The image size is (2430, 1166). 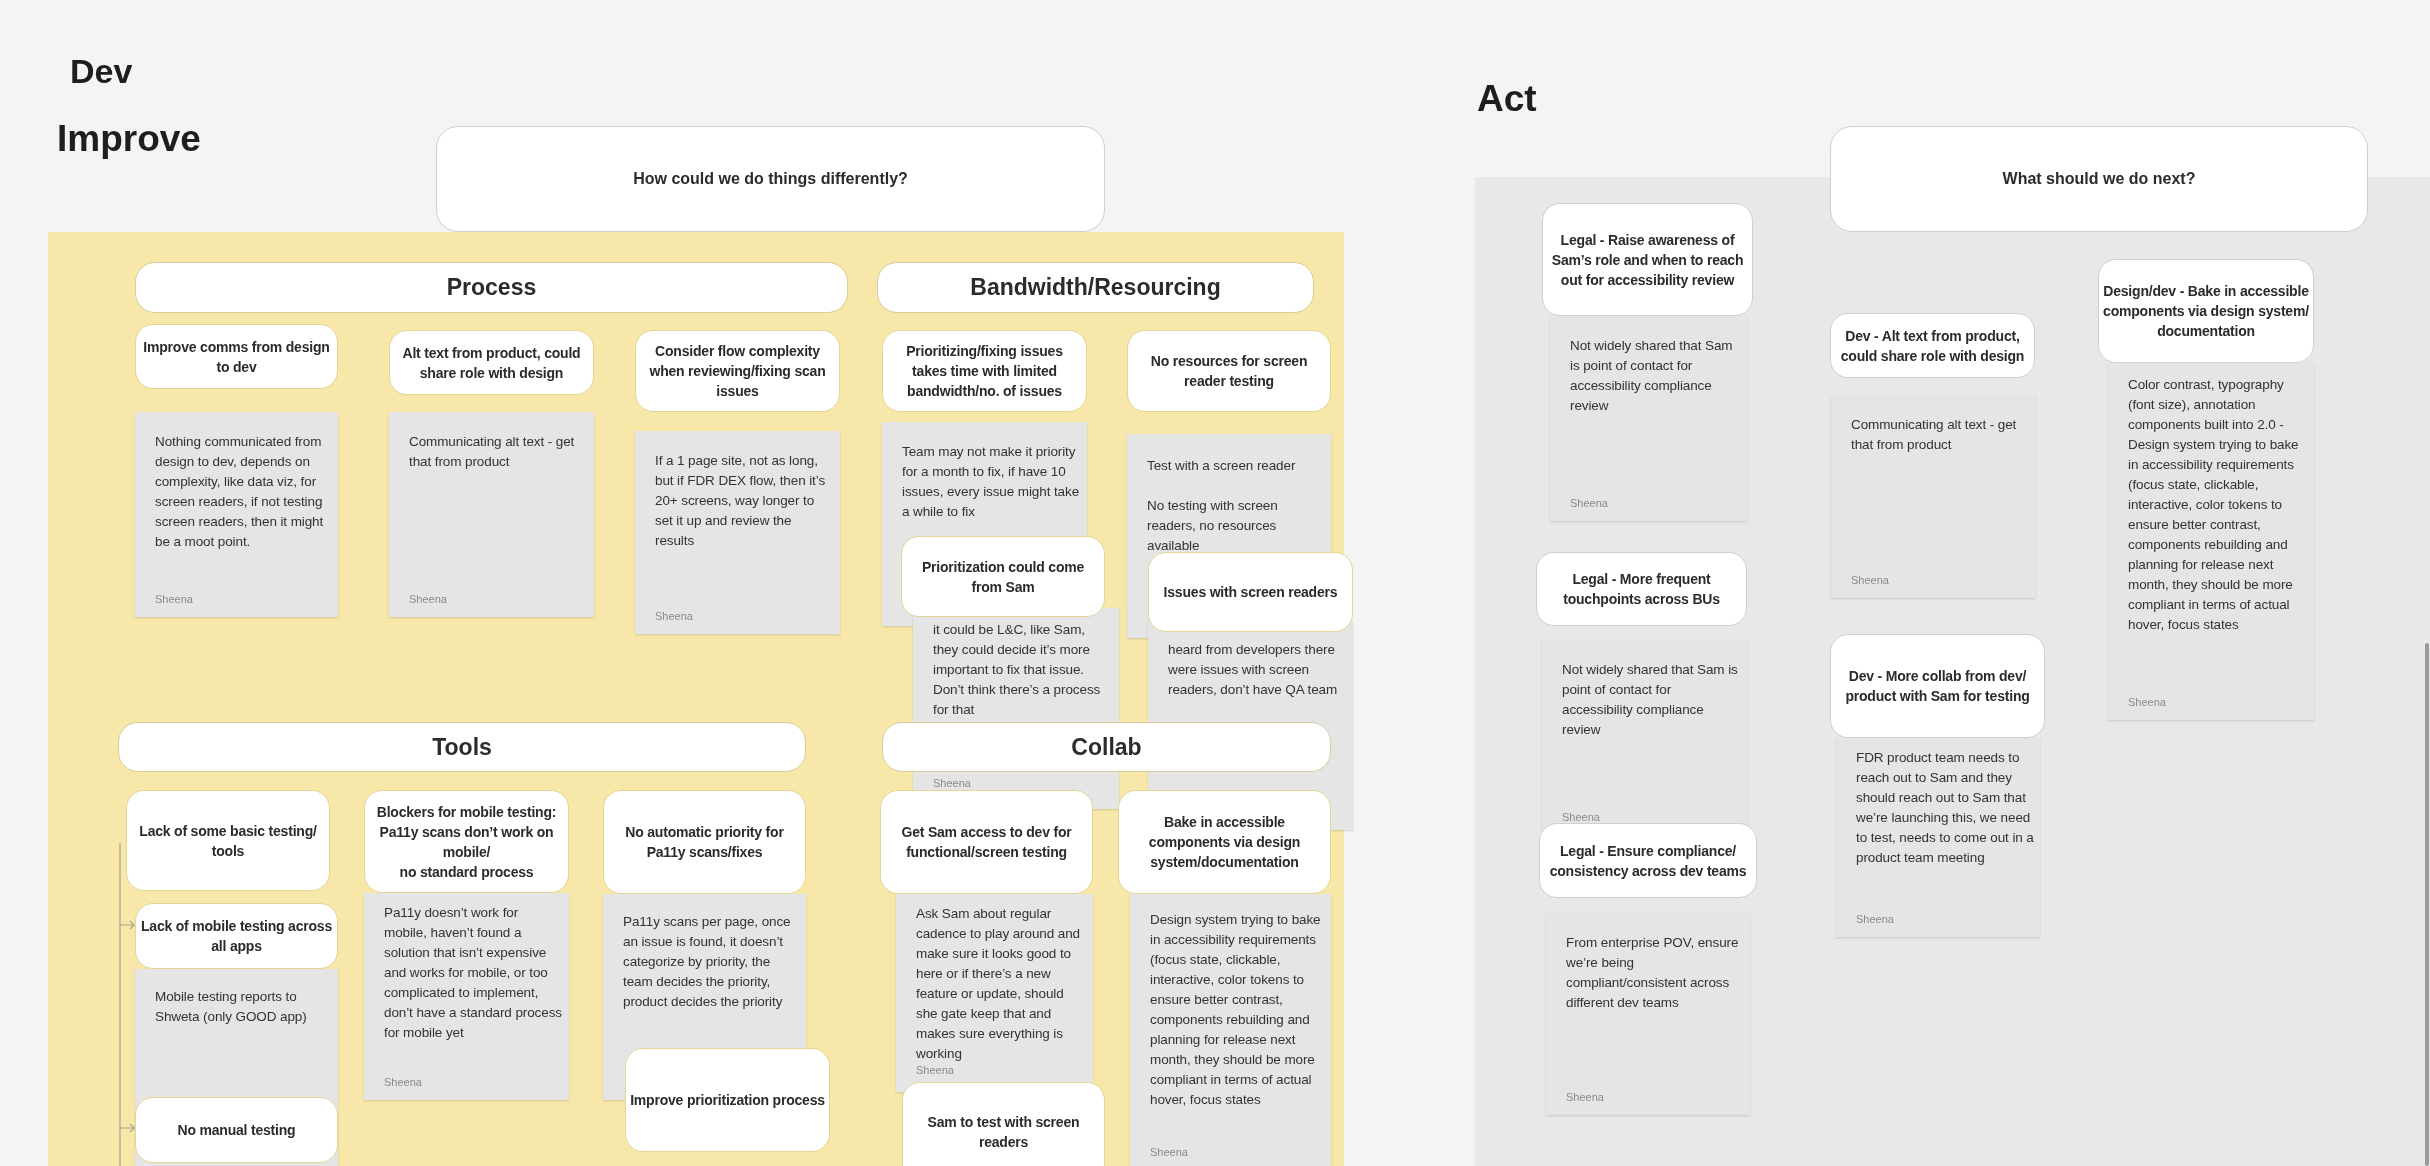 What do you see at coordinates (741, 501) in the screenshot?
I see `note-text: If a 1 page site, not as long, but if FDR DEX flow, then it’s 20+ screens, way longer to set it up and review the results` at bounding box center [741, 501].